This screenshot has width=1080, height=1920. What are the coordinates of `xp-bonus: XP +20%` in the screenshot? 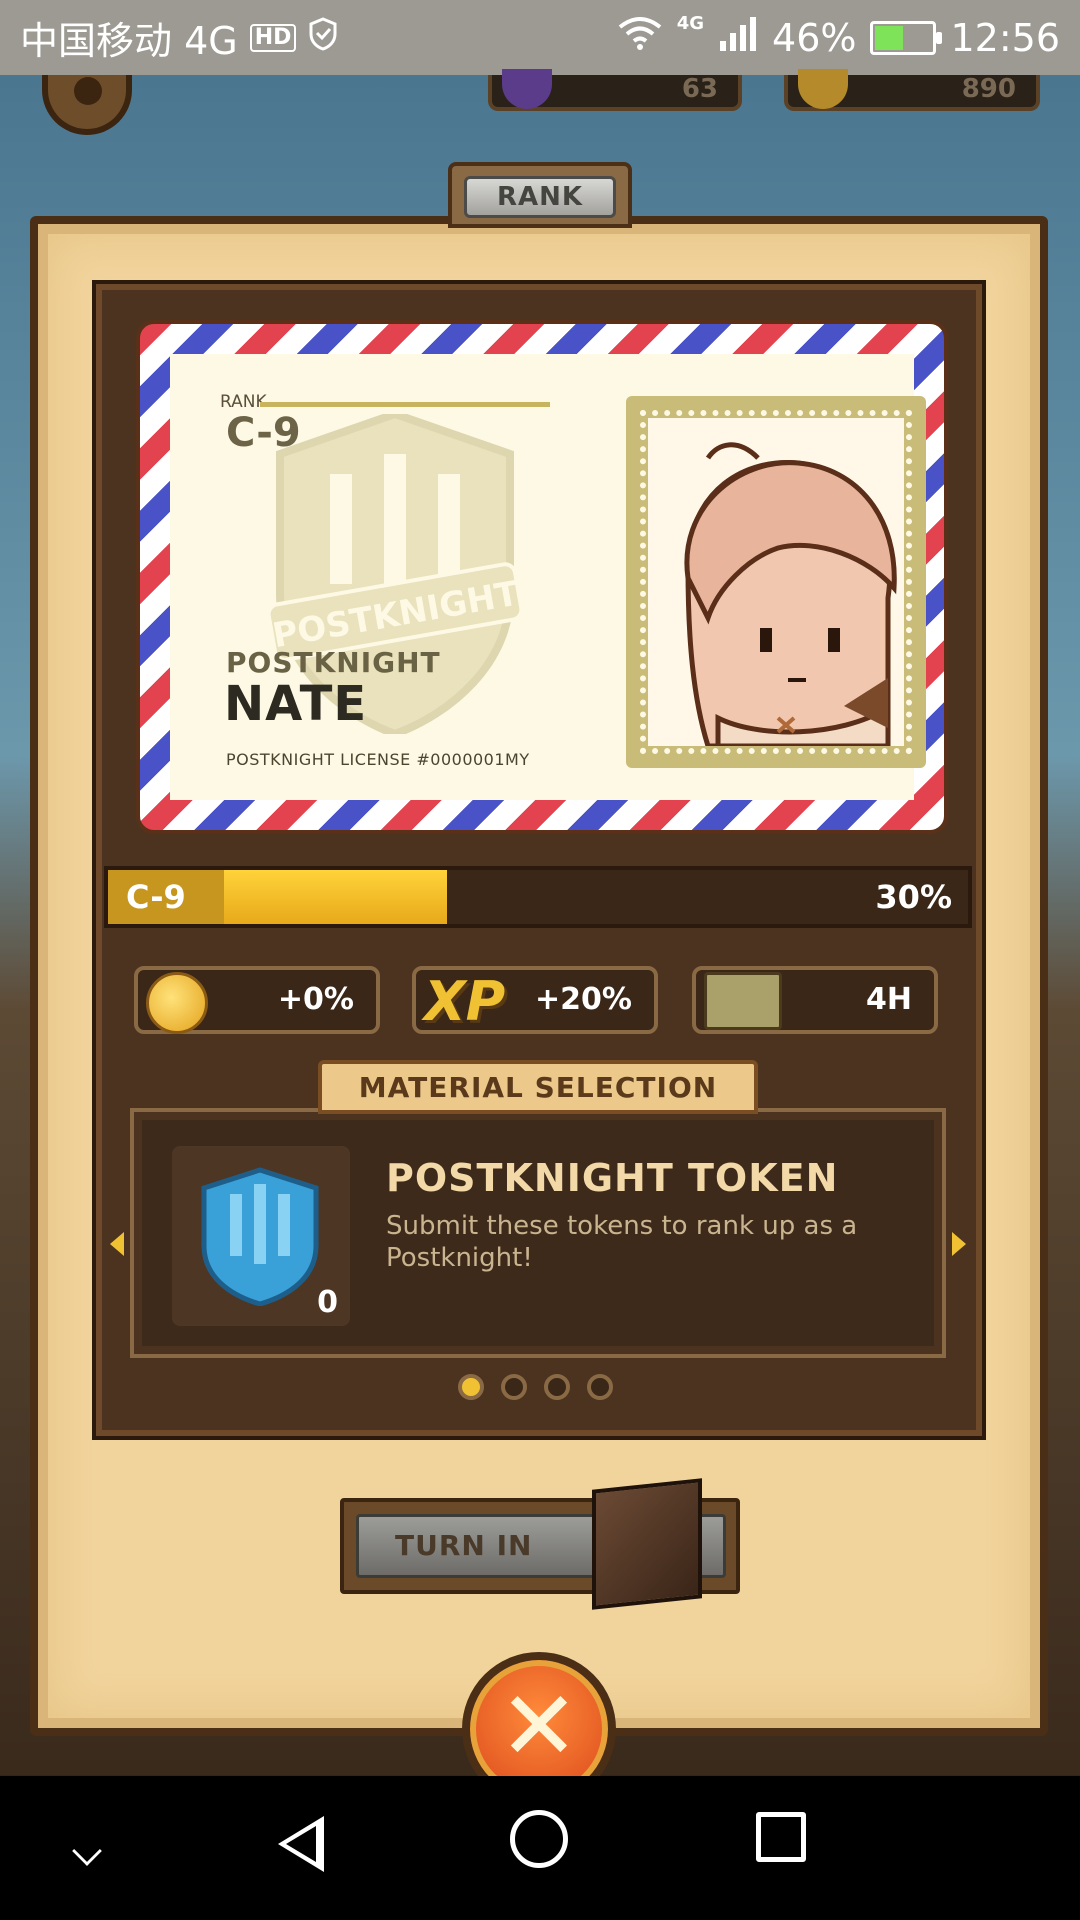 It's located at (535, 1000).